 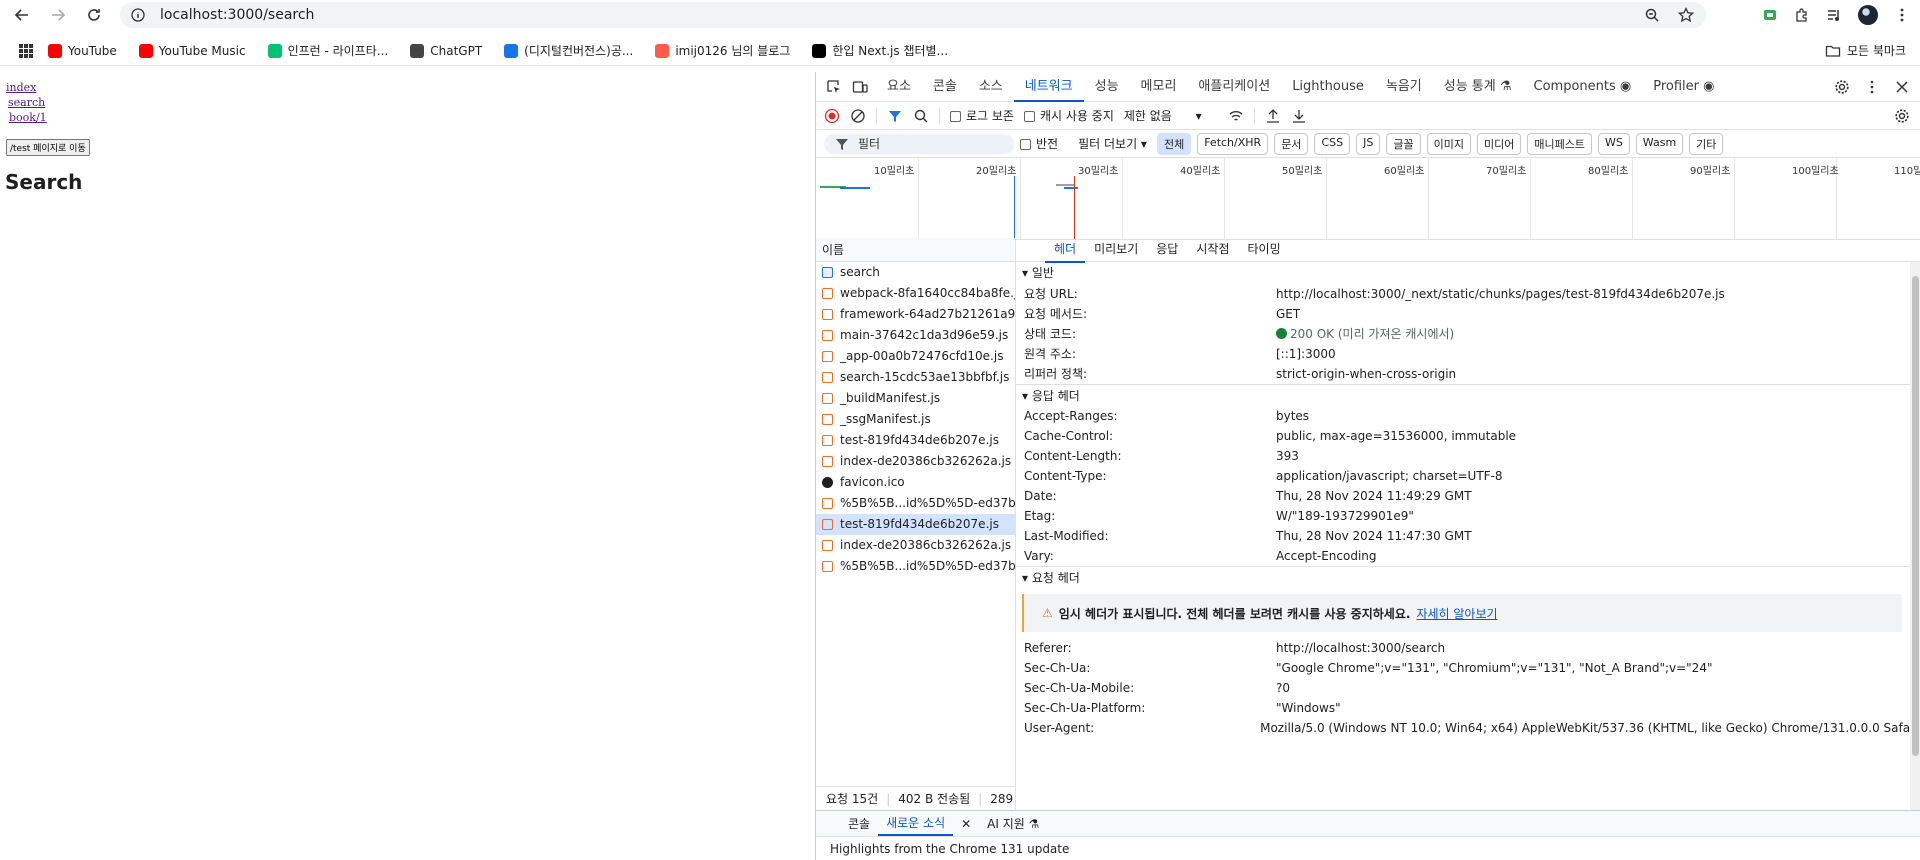 I want to click on filter-input: 필터, so click(x=919, y=143).